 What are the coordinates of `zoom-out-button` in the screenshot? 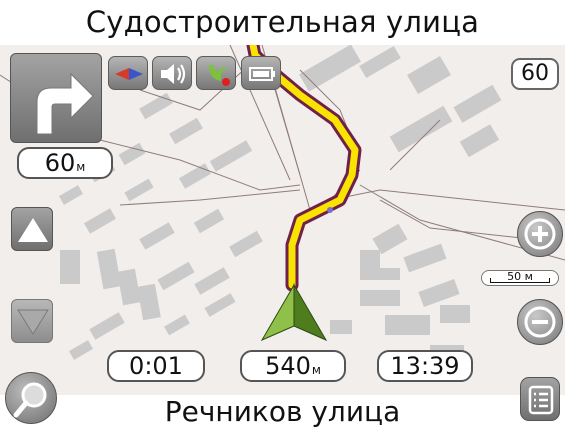 It's located at (540, 322).